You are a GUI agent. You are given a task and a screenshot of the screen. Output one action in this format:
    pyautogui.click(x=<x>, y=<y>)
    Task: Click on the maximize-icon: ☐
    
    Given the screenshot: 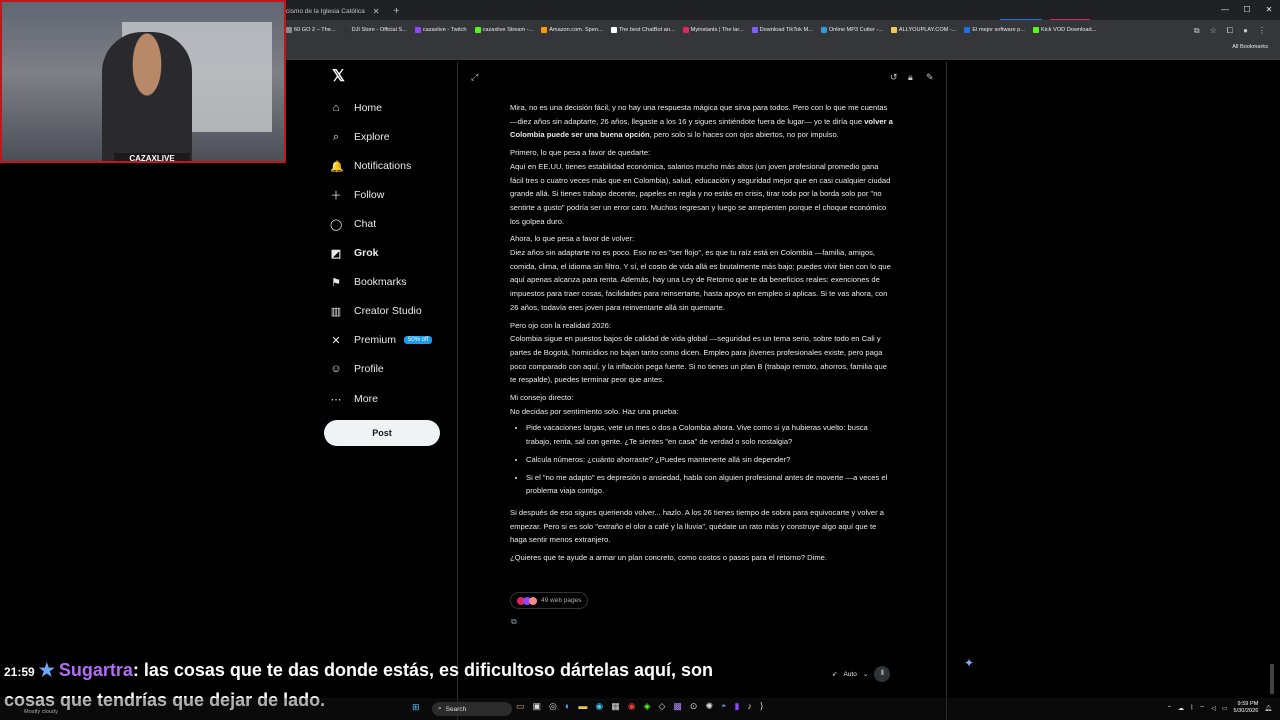 What is the action you would take?
    pyautogui.click(x=1247, y=10)
    